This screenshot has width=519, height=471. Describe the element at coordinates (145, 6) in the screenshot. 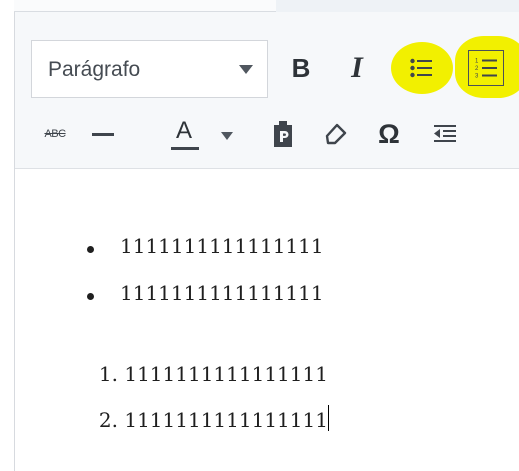

I see `tab-edge` at that location.